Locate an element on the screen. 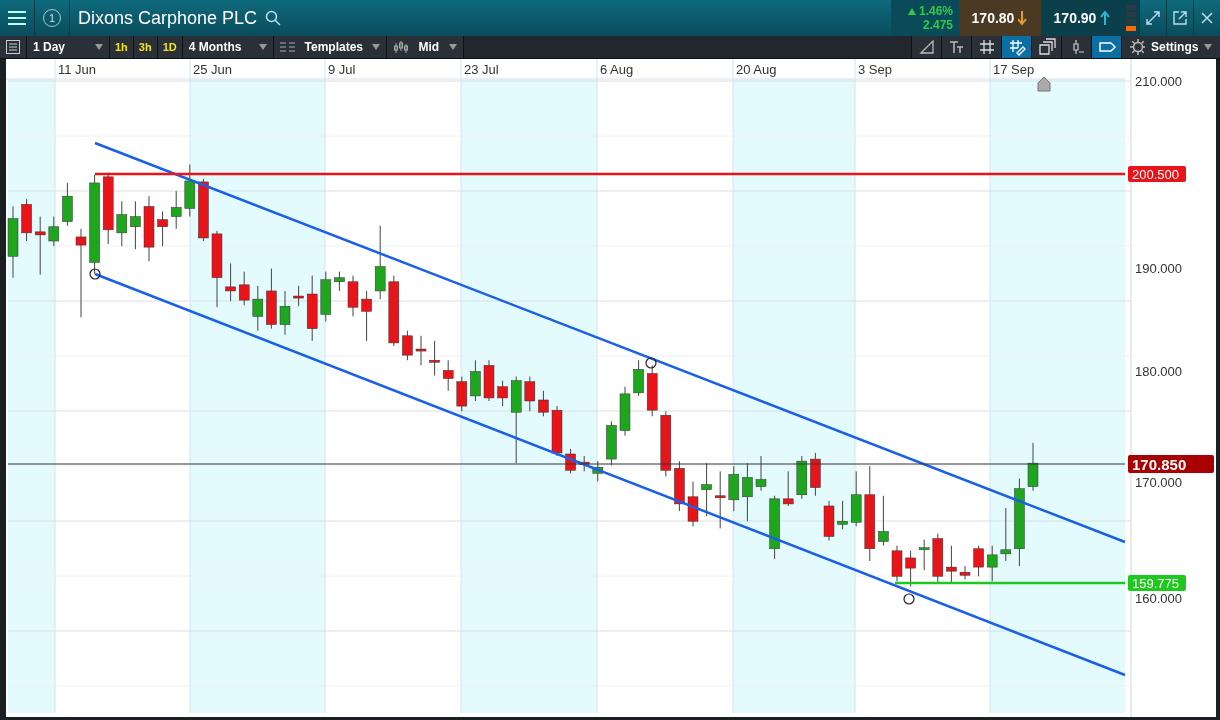 The image size is (1220, 720). settings-button: Settings is located at coordinates (1170, 47).